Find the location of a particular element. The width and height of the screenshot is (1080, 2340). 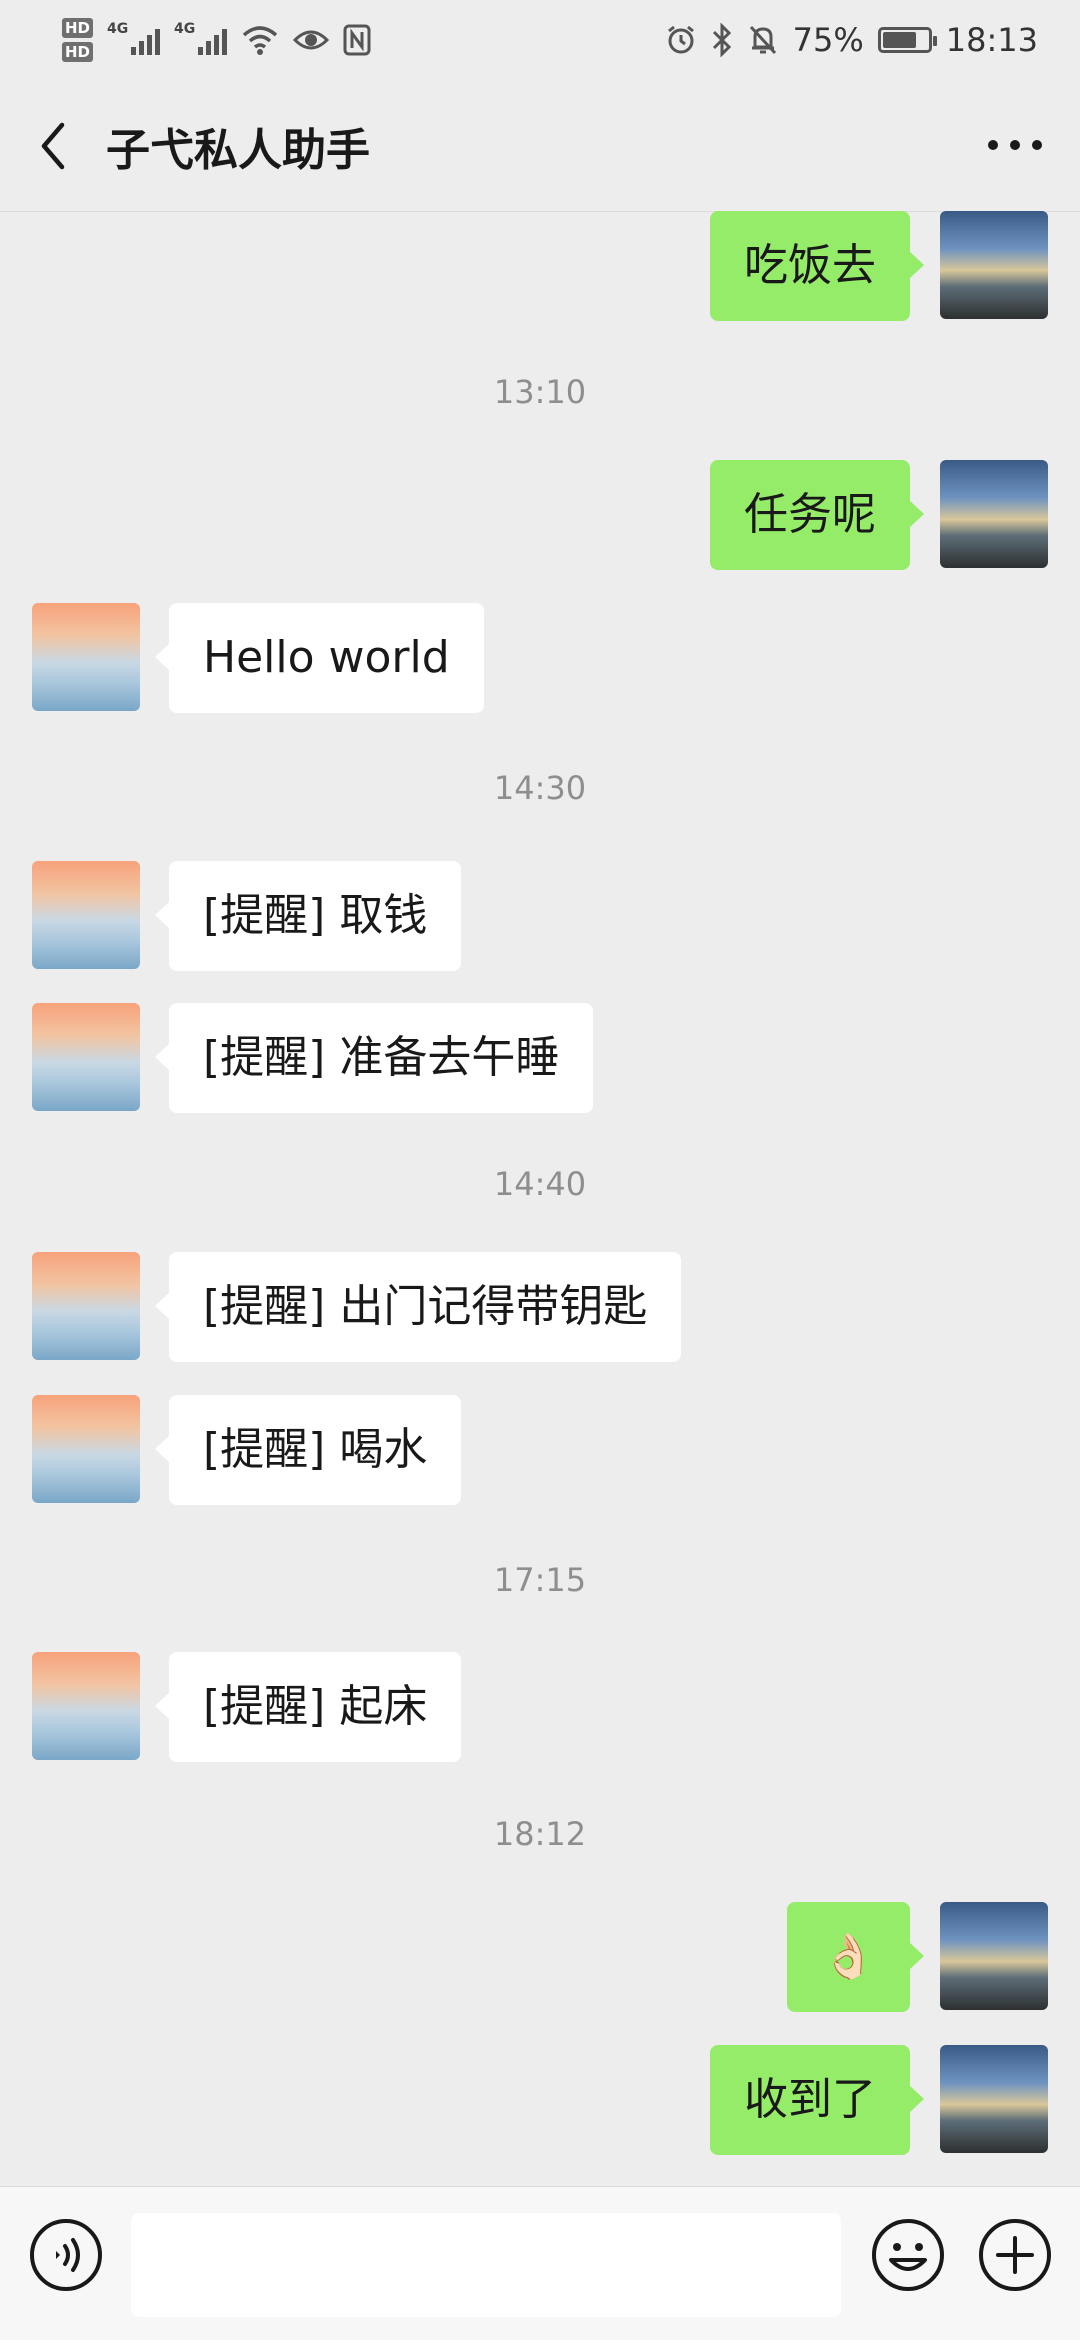

message-row-bot: [提醒] 出门记得带钥匙 is located at coordinates (540, 1307).